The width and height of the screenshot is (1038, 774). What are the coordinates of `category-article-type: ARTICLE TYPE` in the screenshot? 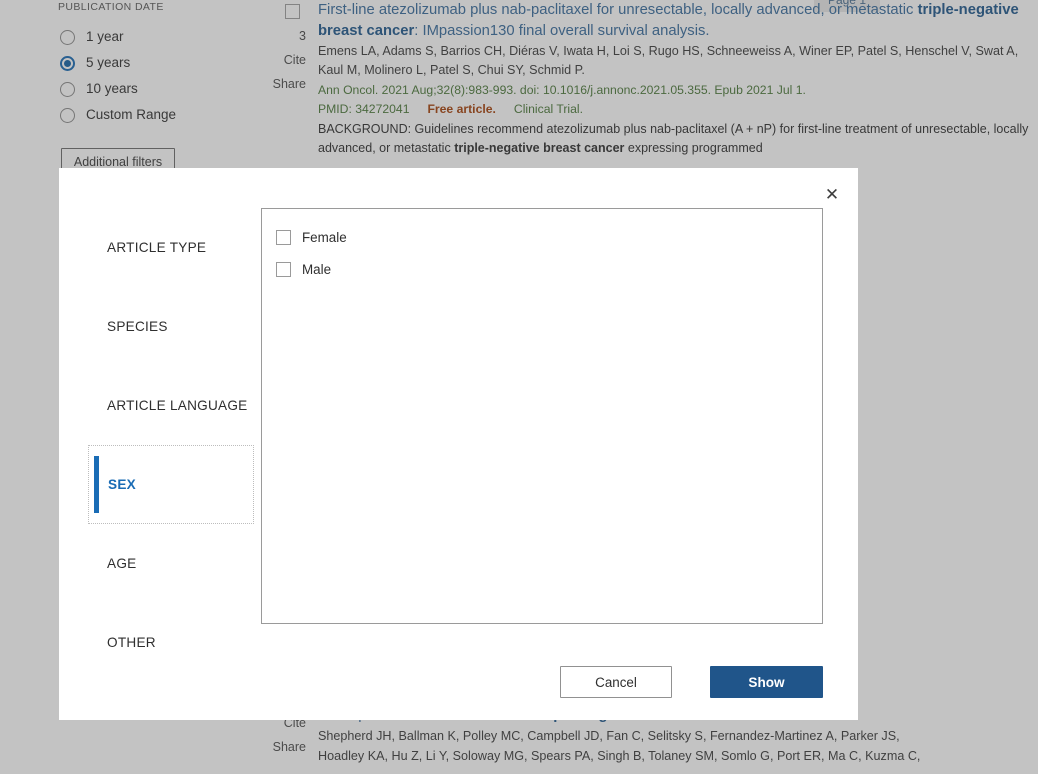 It's located at (160, 247).